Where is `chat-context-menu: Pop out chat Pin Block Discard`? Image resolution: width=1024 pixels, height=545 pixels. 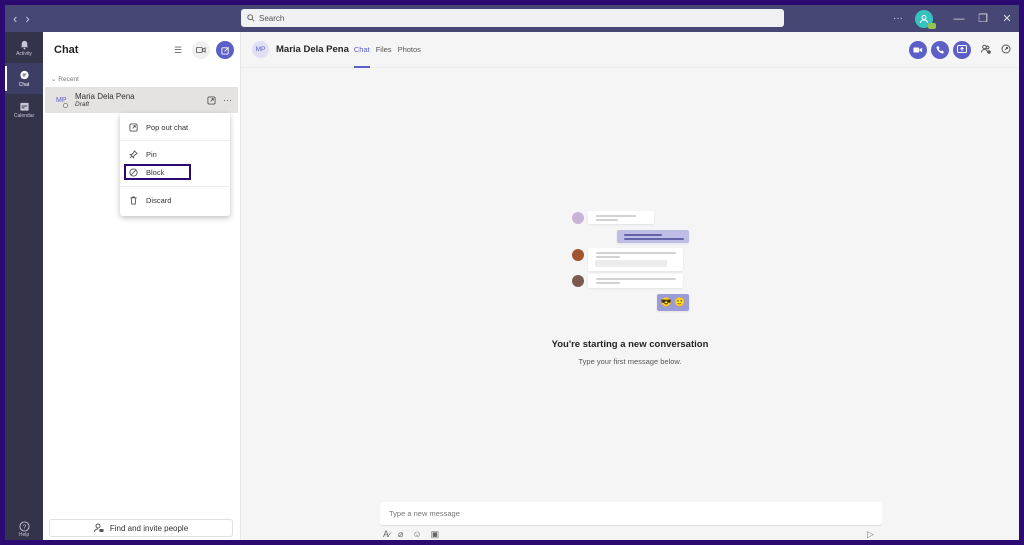
chat-context-menu: Pop out chat Pin Block Discard is located at coordinates (175, 164).